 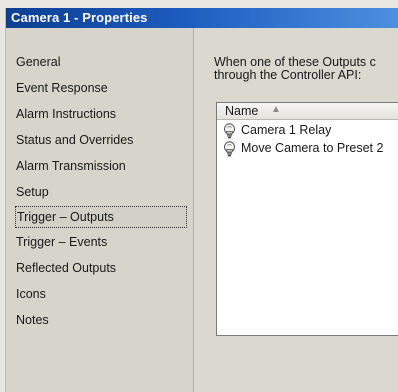 I want to click on sidebar-item-label: Event Response, so click(x=62, y=88).